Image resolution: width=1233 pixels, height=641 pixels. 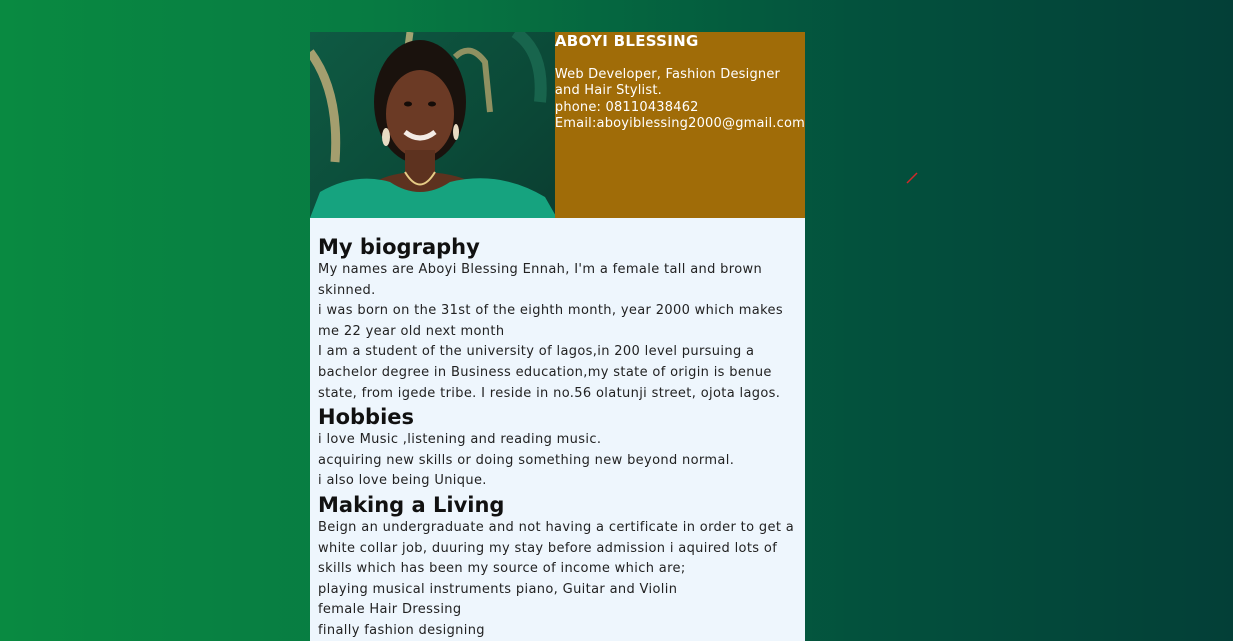 What do you see at coordinates (626, 41) in the screenshot?
I see `profile-name: ABOYI BLESSING` at bounding box center [626, 41].